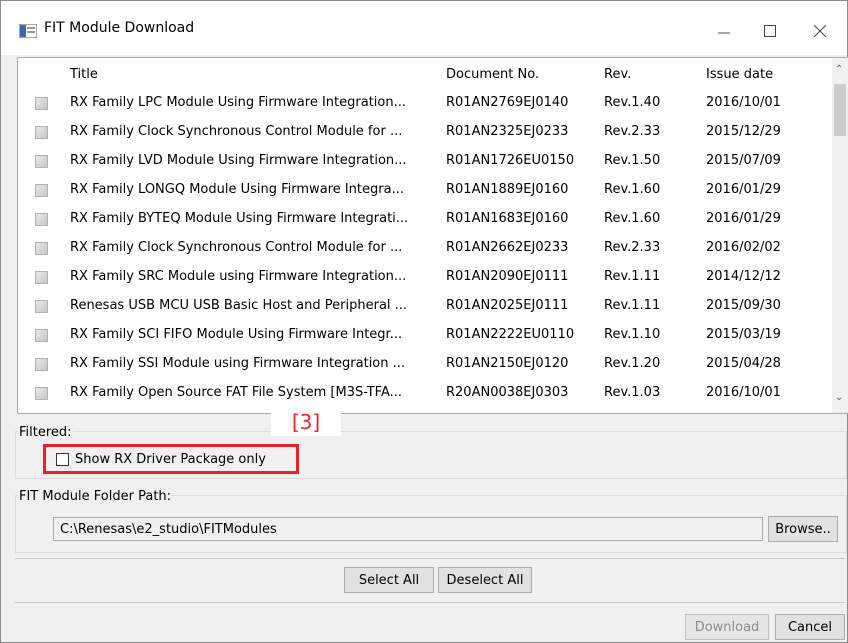 Image resolution: width=848 pixels, height=643 pixels. Describe the element at coordinates (632, 160) in the screenshot. I see `row-rev: Rev.1.50` at that location.